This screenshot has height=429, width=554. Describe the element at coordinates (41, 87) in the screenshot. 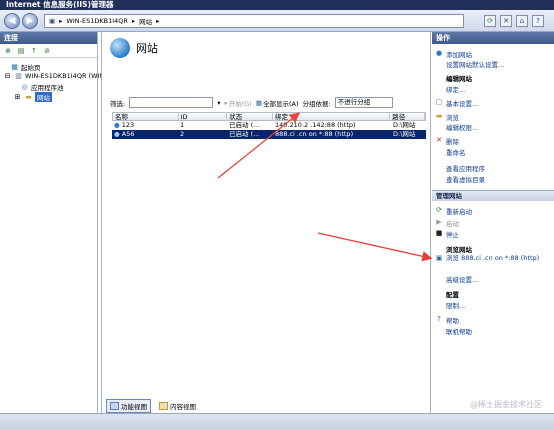

I see `tree-item-app-pools: ◎ 应用程序池` at that location.